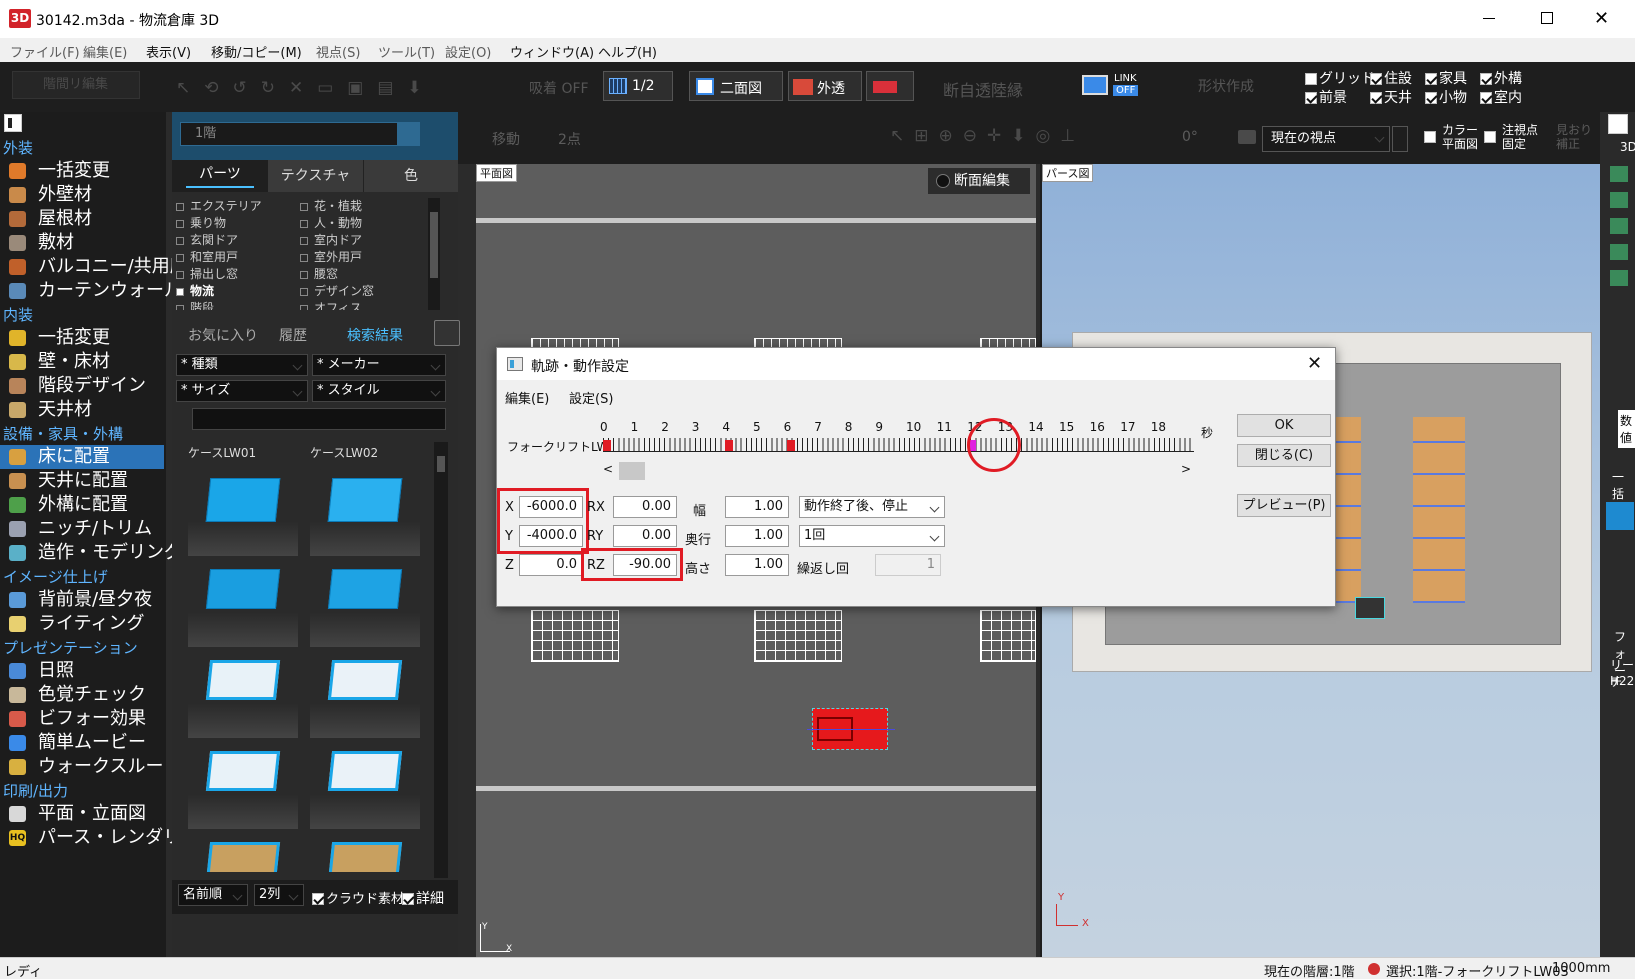 This screenshot has height=979, width=1635. Describe the element at coordinates (236, 206) in the screenshot. I see `category-item: エクステリア` at that location.